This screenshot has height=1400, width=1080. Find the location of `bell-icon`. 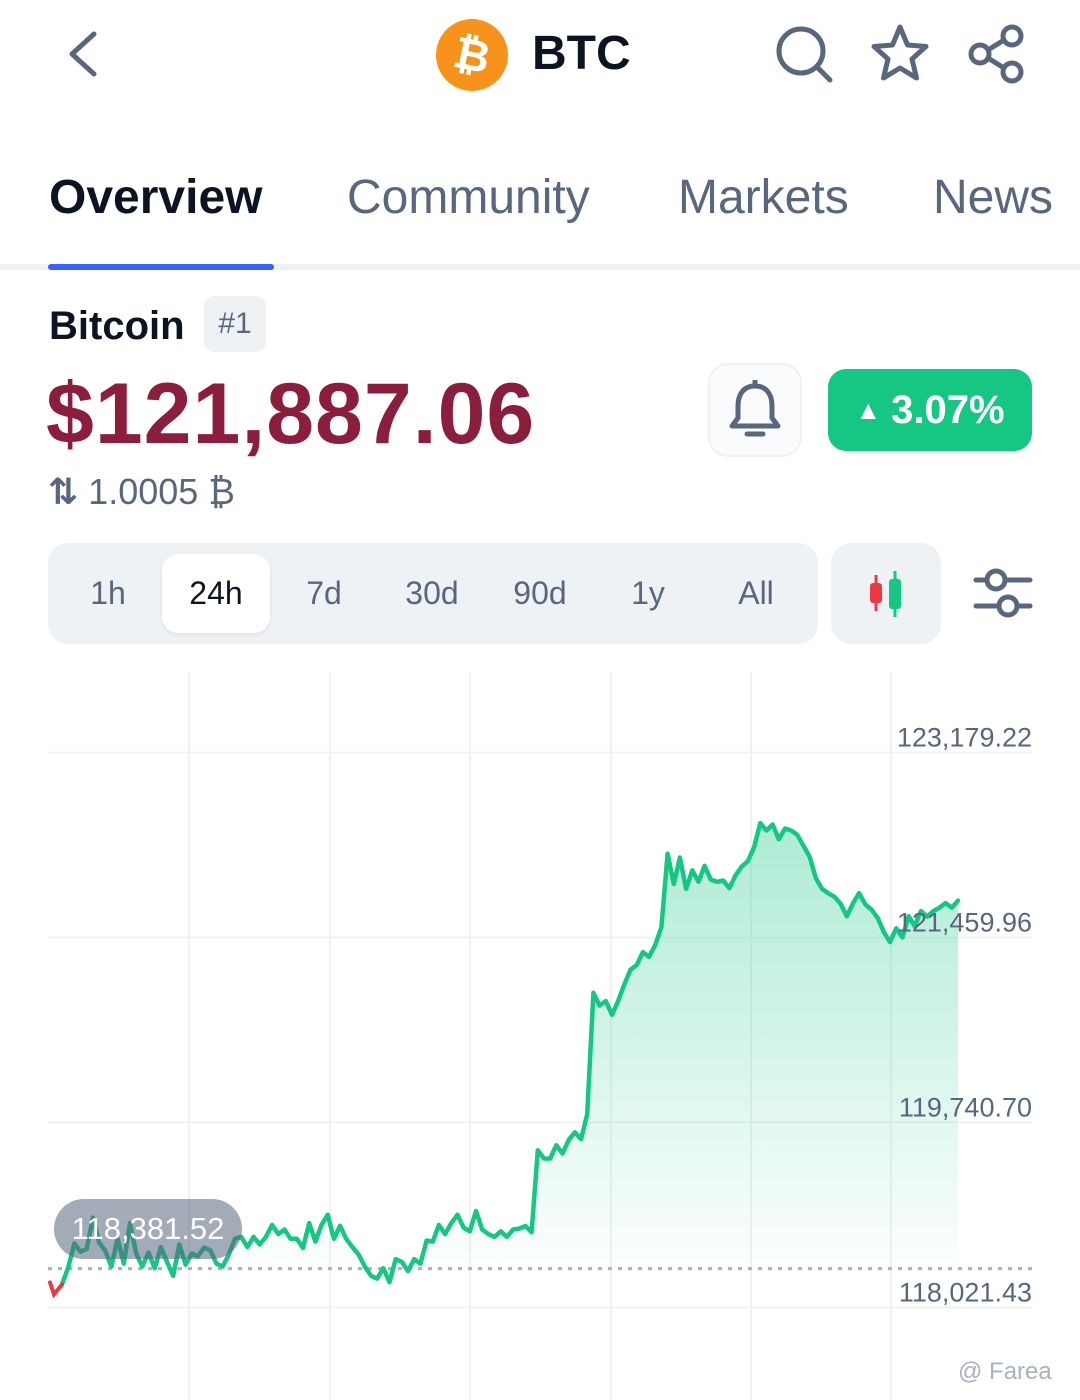

bell-icon is located at coordinates (755, 408).